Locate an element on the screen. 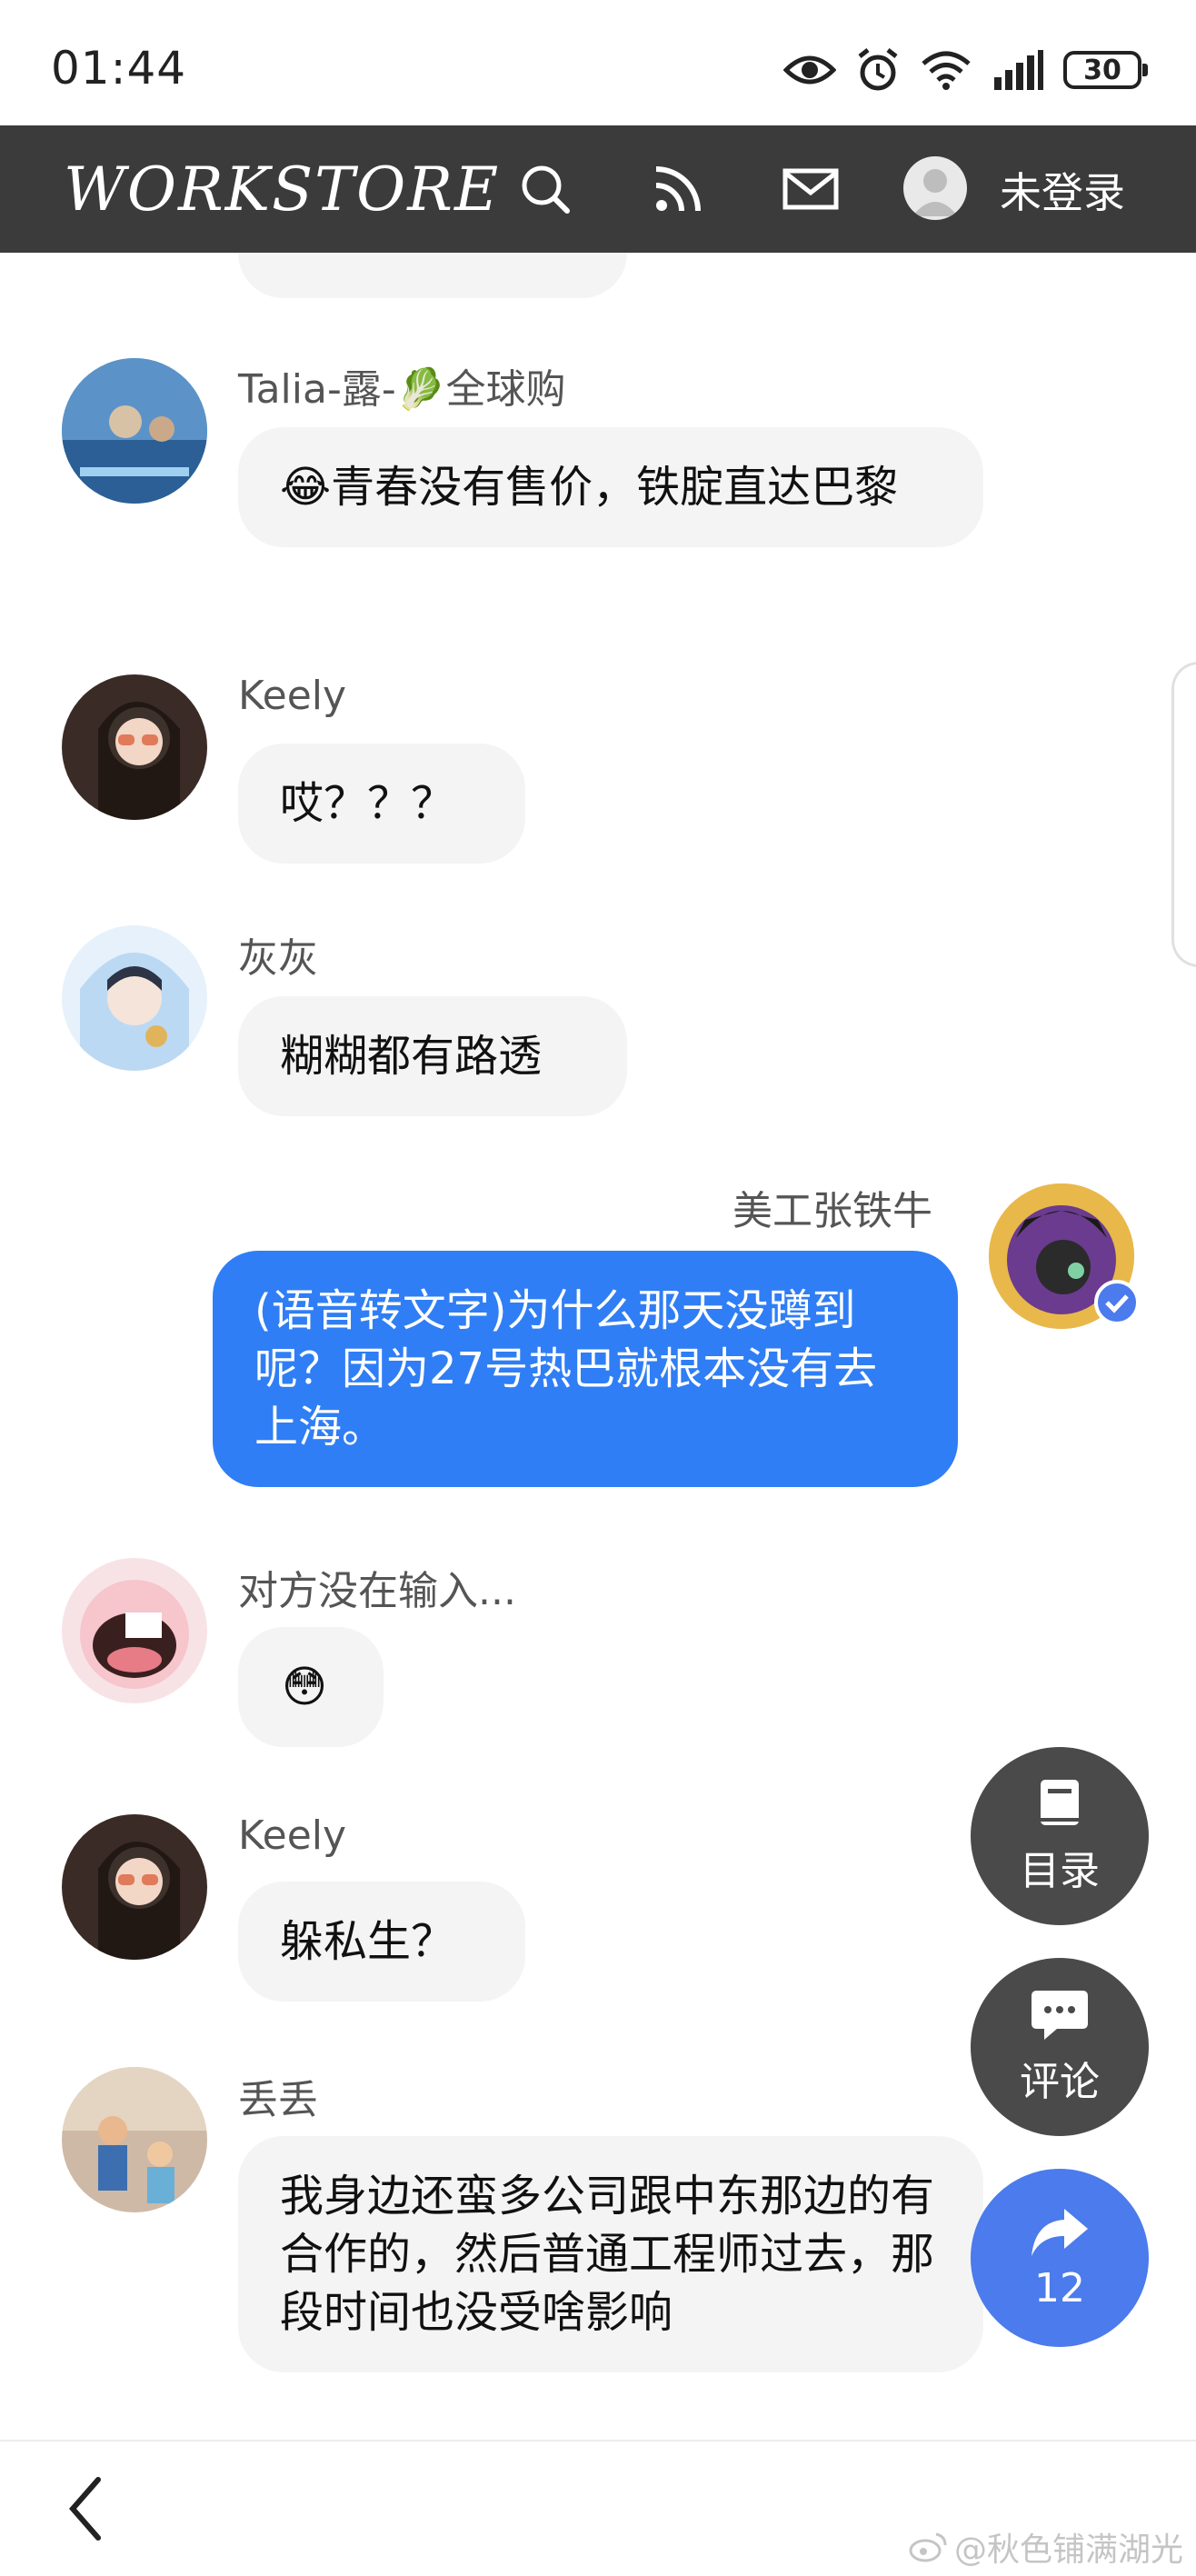 The image size is (1196, 2576). weibo-icon is located at coordinates (928, 2547).